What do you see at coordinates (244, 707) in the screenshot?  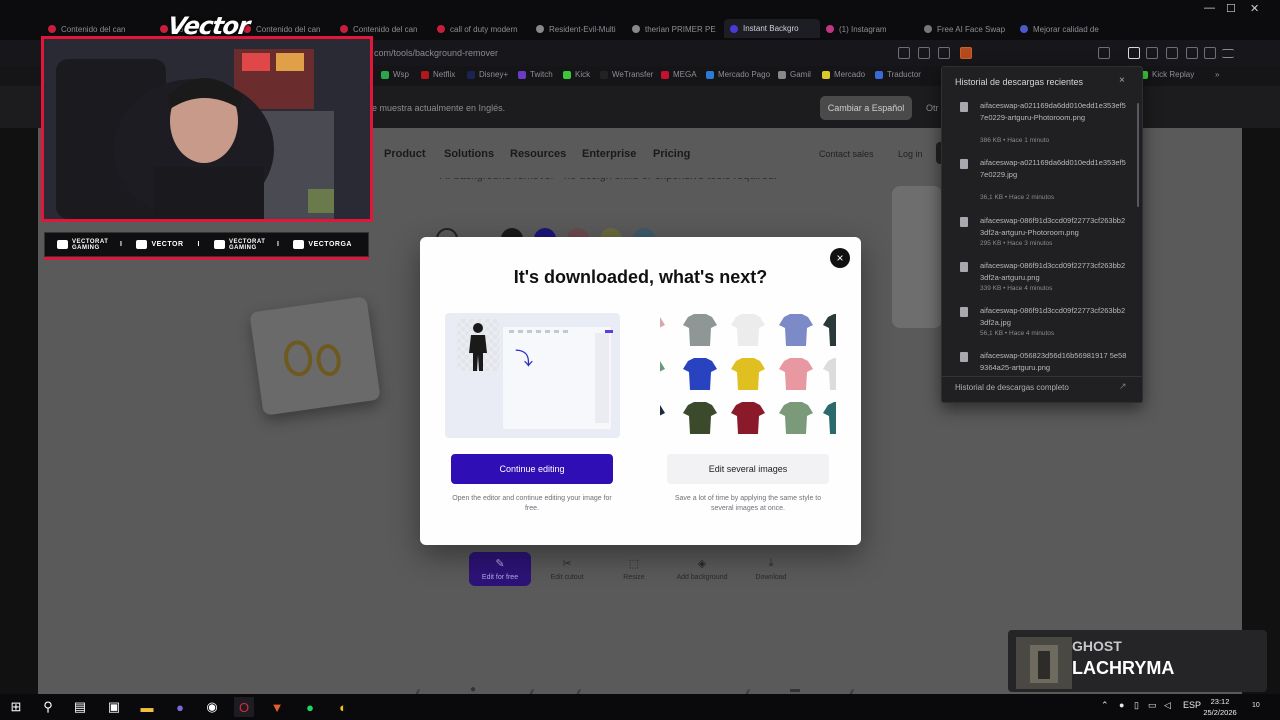 I see `opera-icon: O` at bounding box center [244, 707].